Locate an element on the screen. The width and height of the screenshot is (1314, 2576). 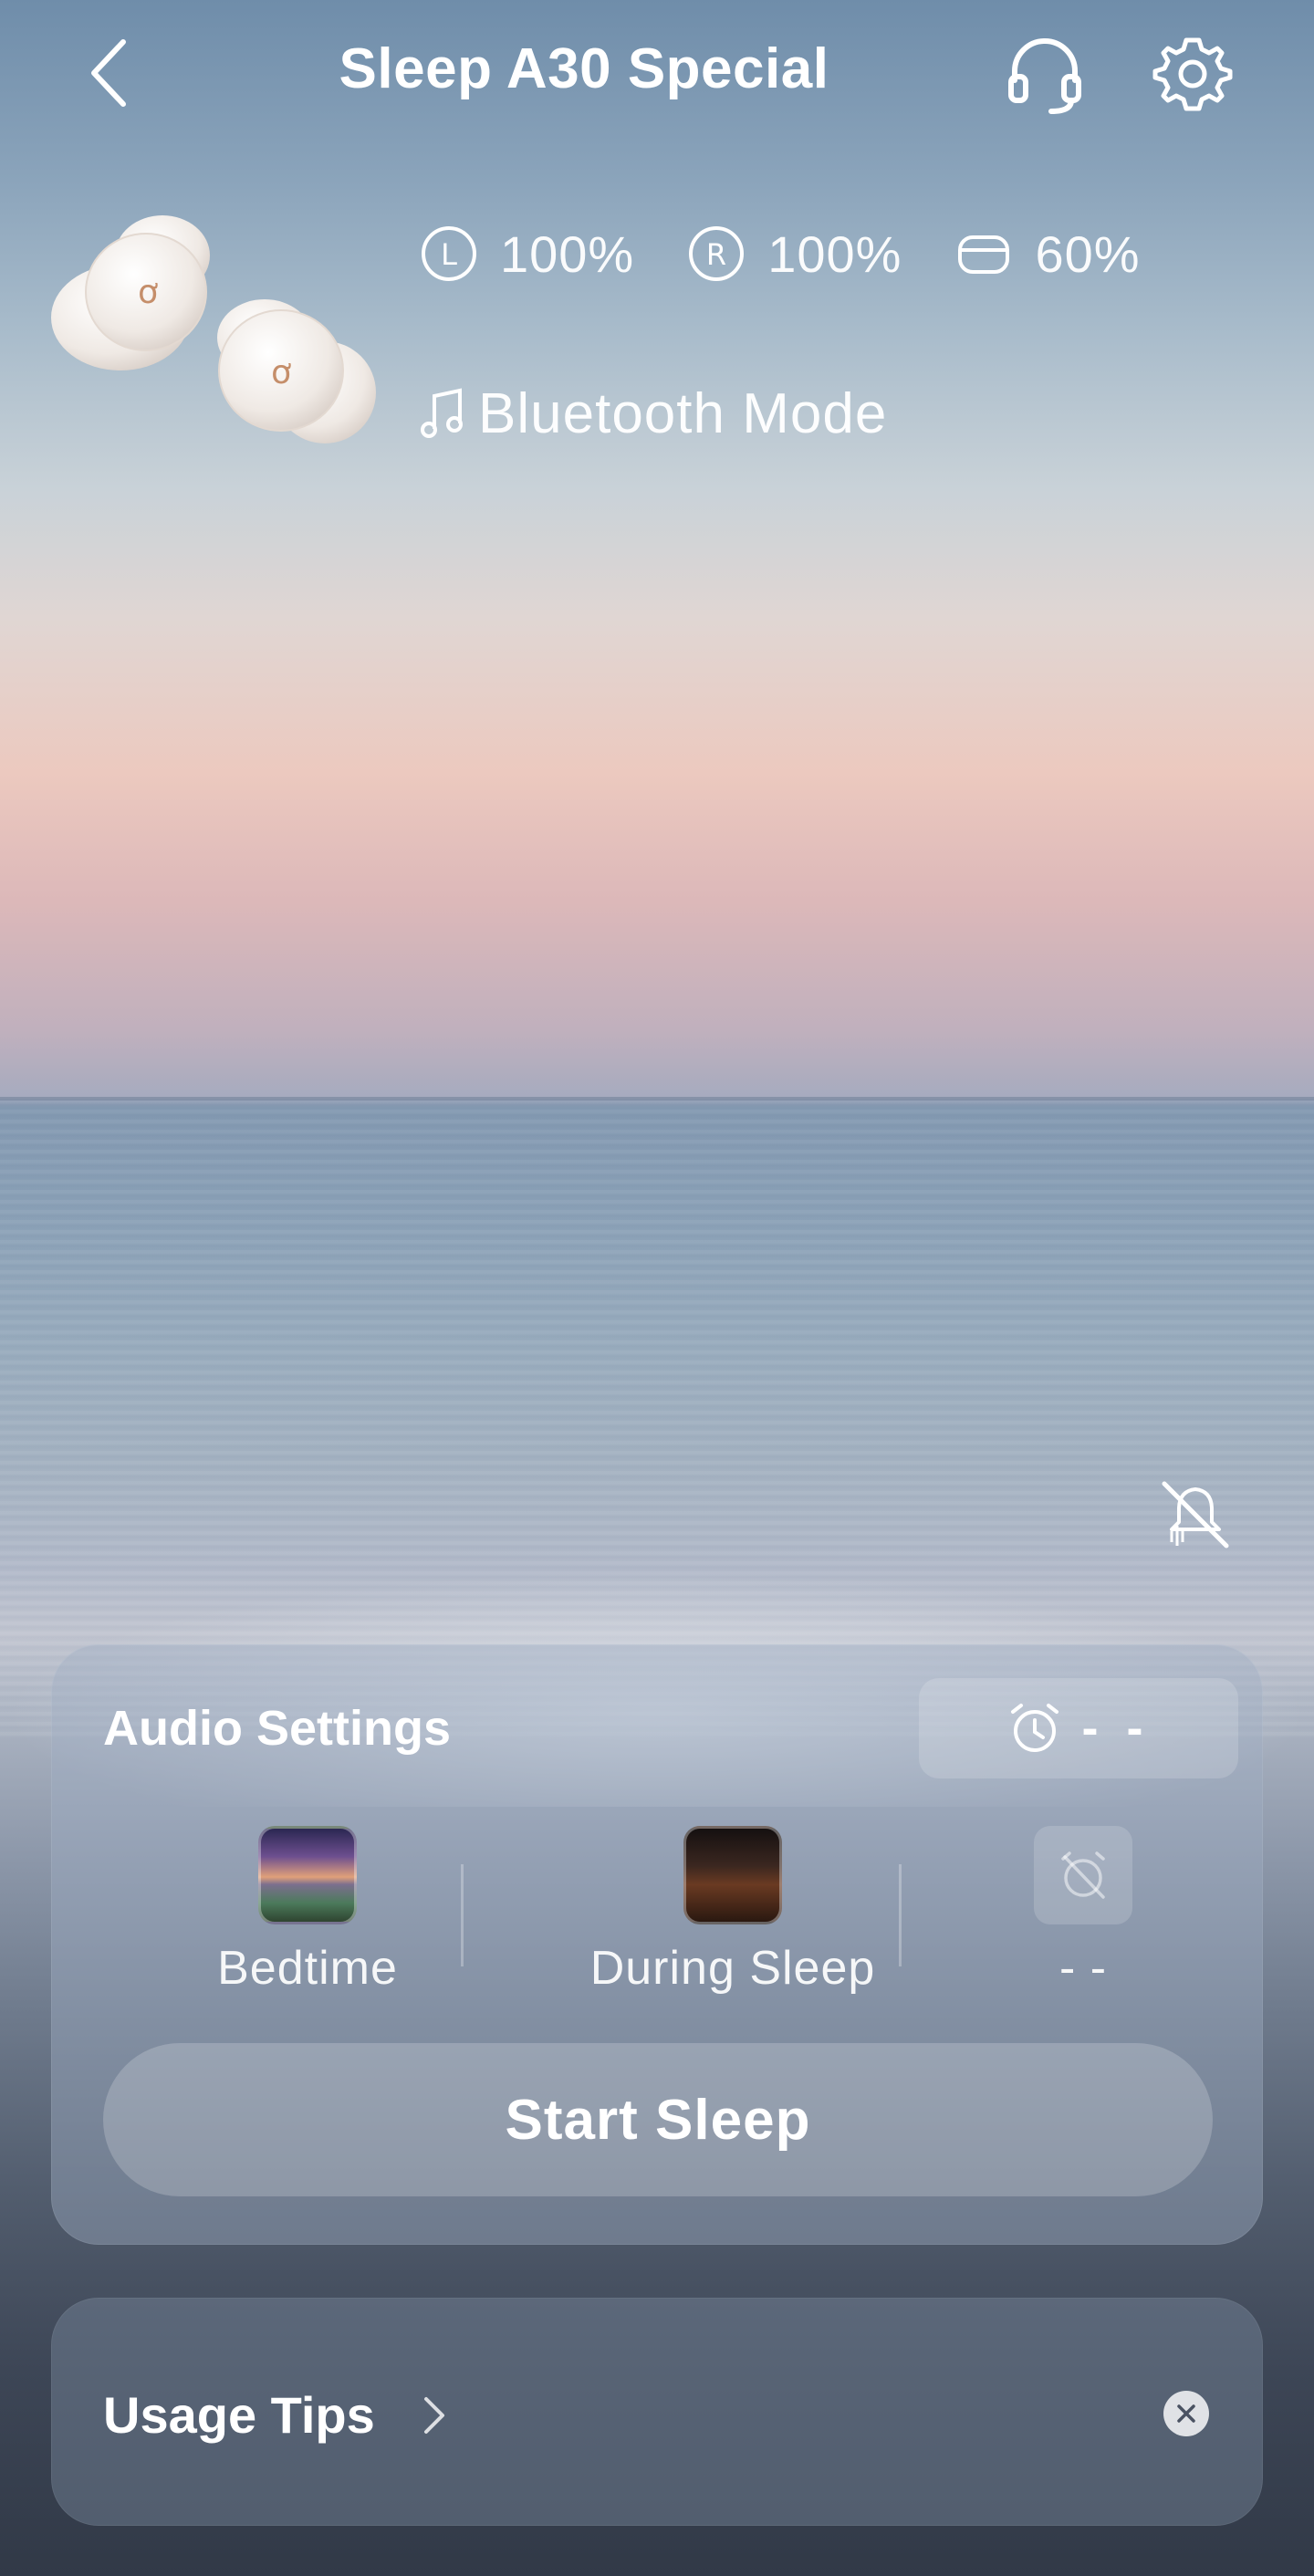
alarm-clock-icon is located at coordinates (1034, 1728).